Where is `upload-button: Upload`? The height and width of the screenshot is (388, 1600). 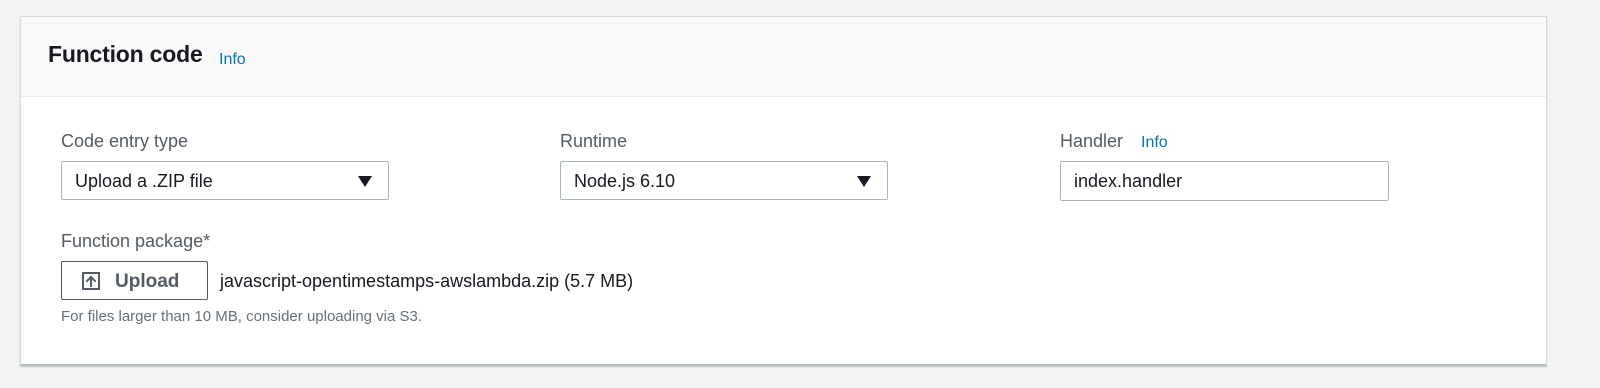
upload-button: Upload is located at coordinates (134, 280).